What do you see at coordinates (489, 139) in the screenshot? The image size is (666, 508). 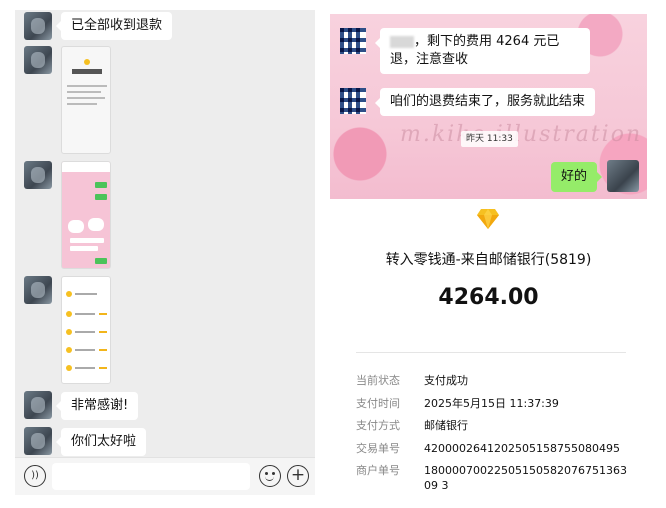 I see `timestamp: 昨天 11:33` at bounding box center [489, 139].